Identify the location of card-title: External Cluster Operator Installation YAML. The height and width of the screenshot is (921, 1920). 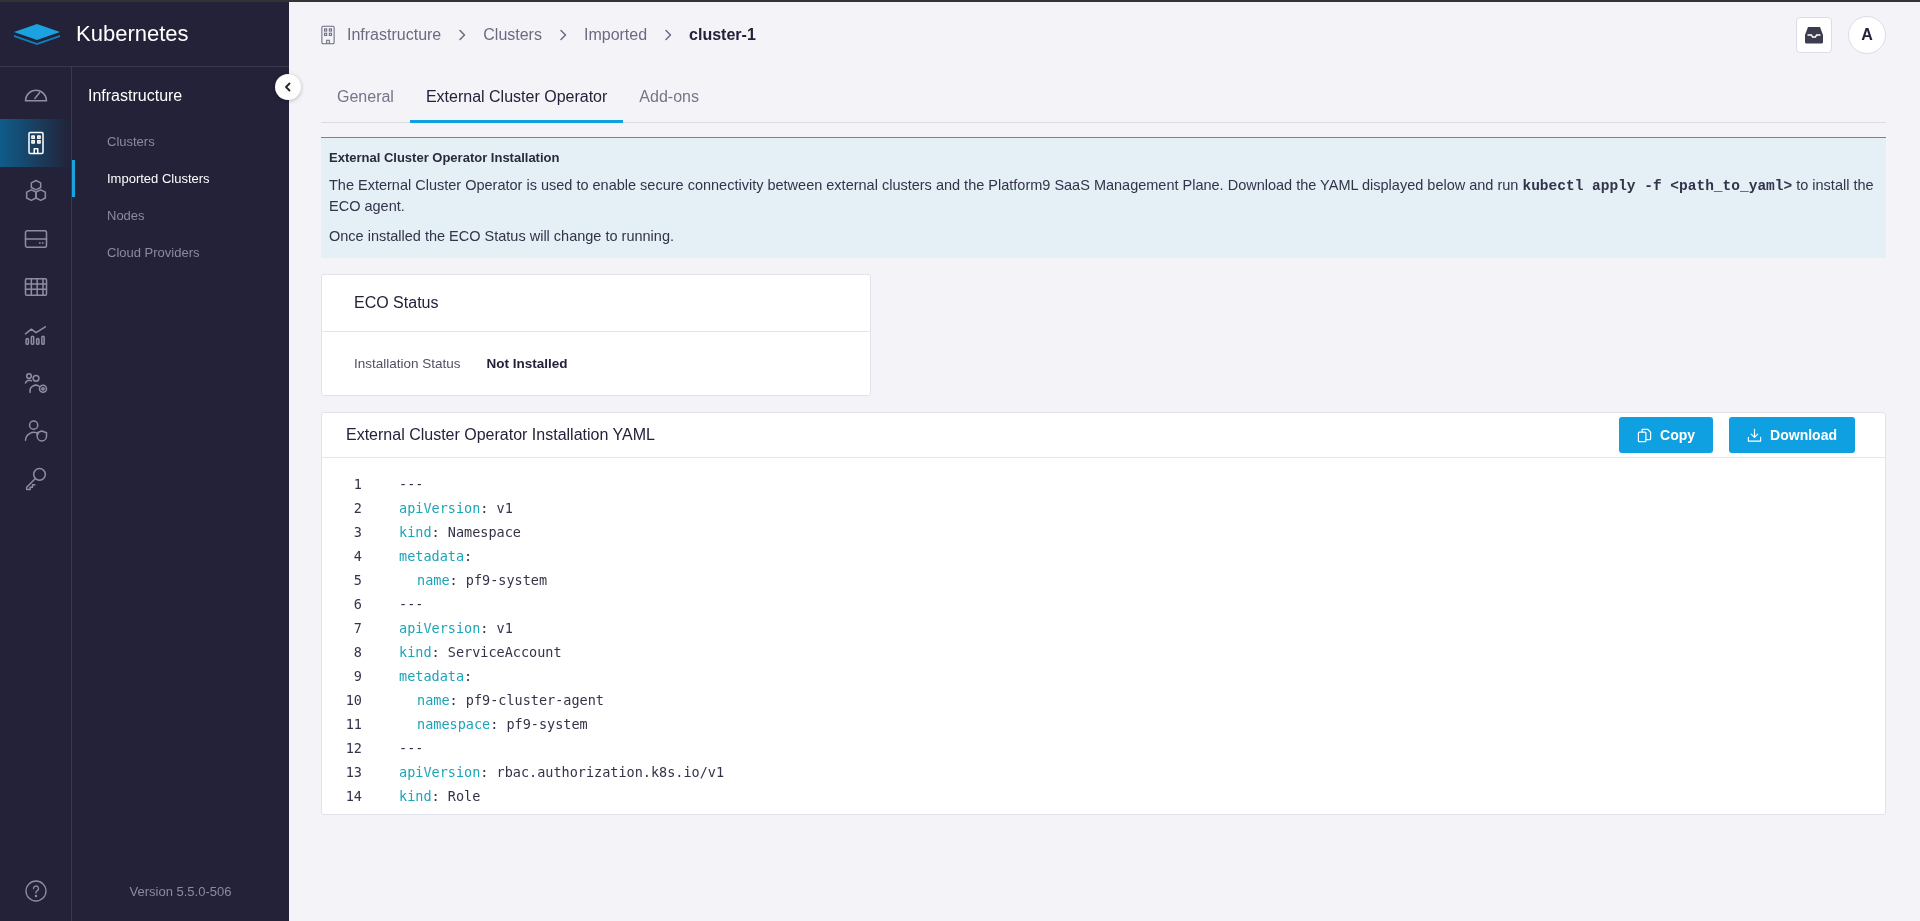
(500, 435).